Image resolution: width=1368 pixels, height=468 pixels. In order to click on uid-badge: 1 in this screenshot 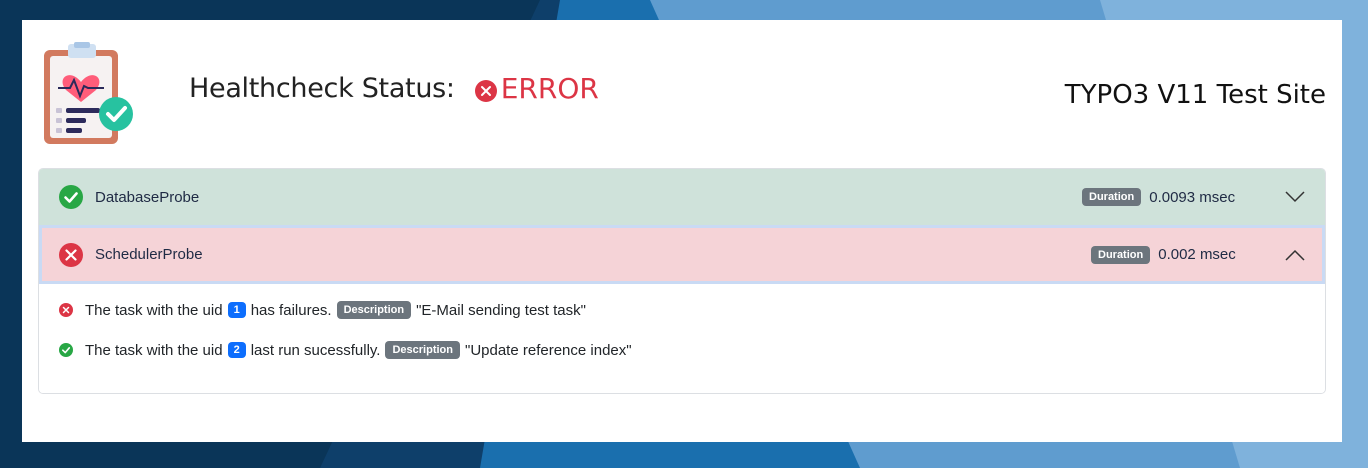, I will do `click(236, 310)`.